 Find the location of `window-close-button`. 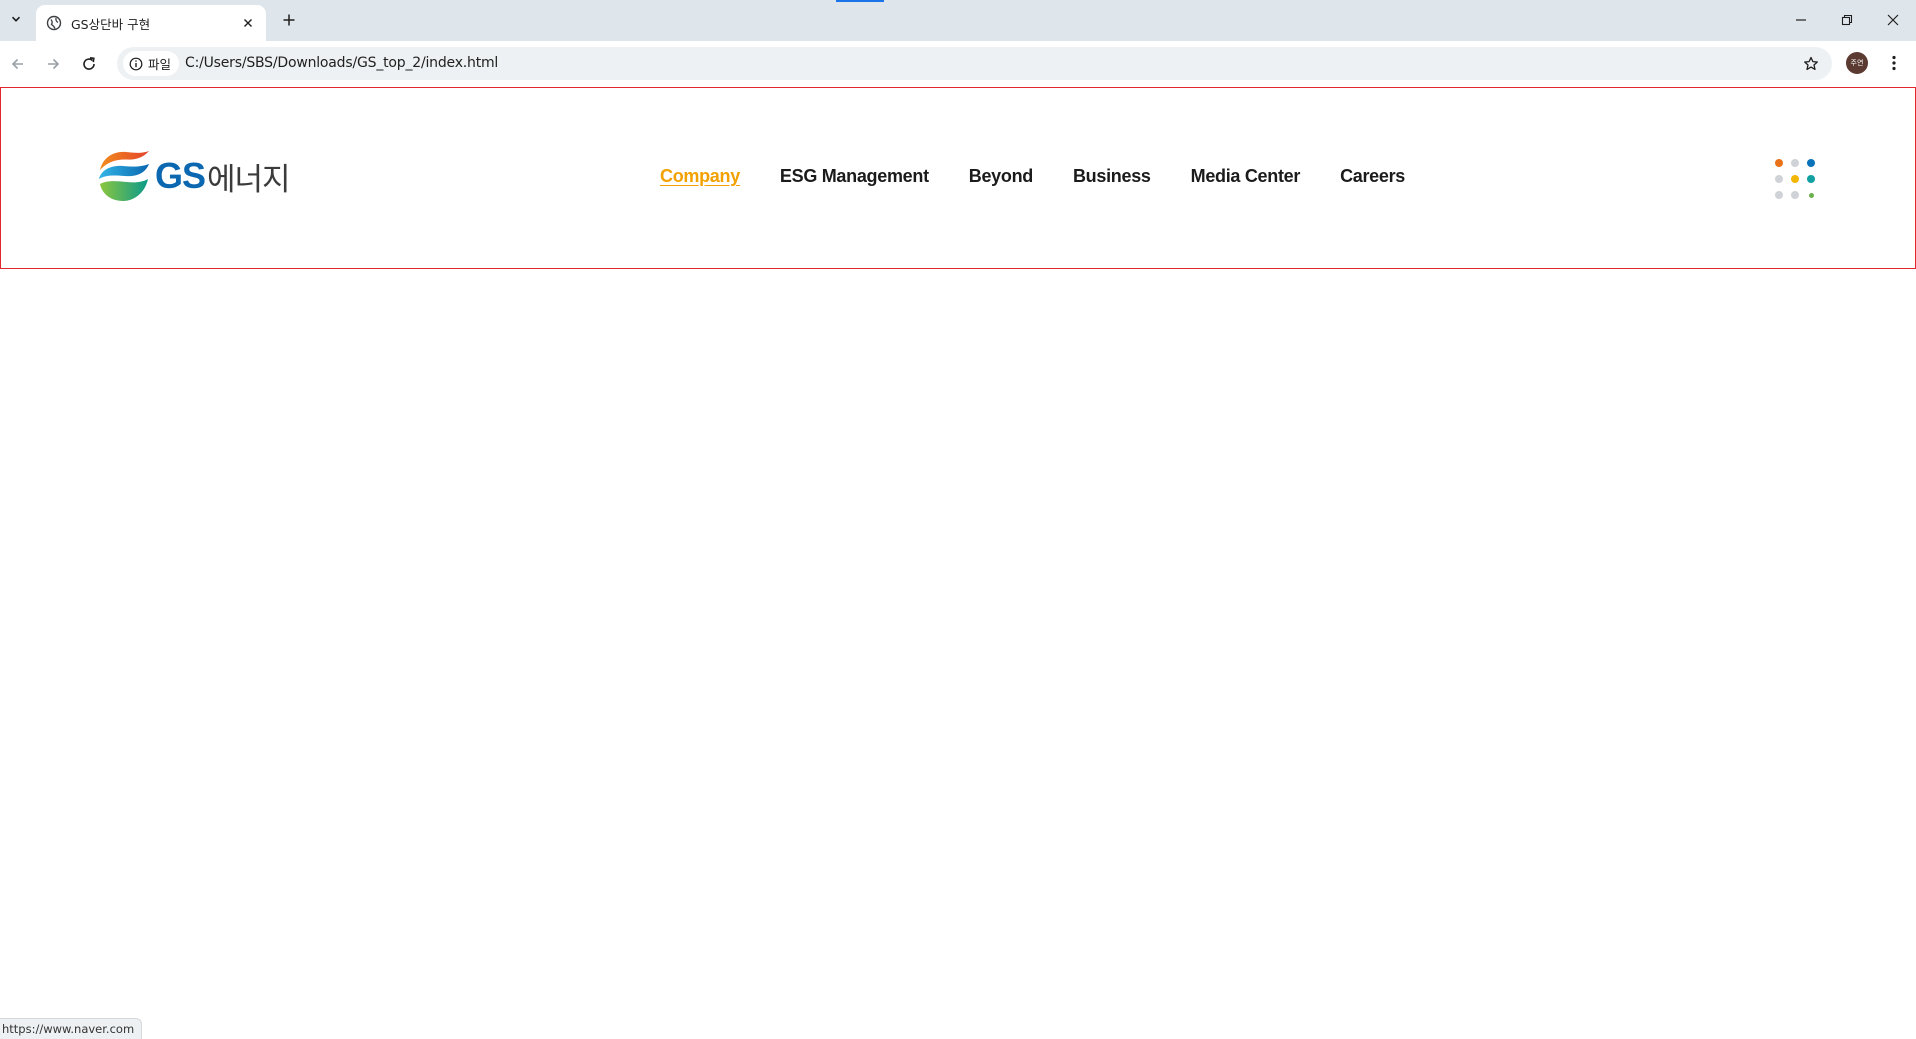

window-close-button is located at coordinates (1893, 20).